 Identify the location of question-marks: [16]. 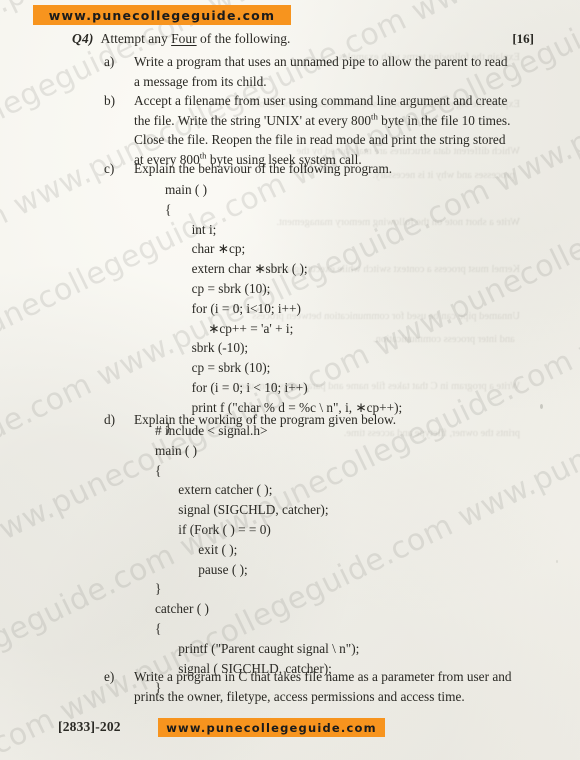
(523, 38).